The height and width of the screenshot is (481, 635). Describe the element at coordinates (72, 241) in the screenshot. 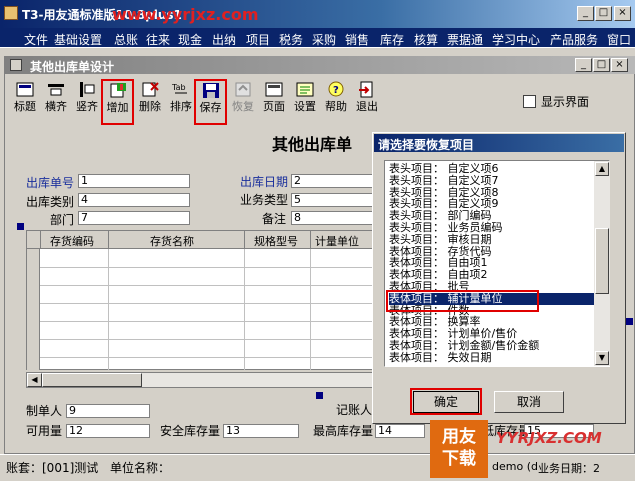

I see `grid-col-item-code: 存货编码` at that location.